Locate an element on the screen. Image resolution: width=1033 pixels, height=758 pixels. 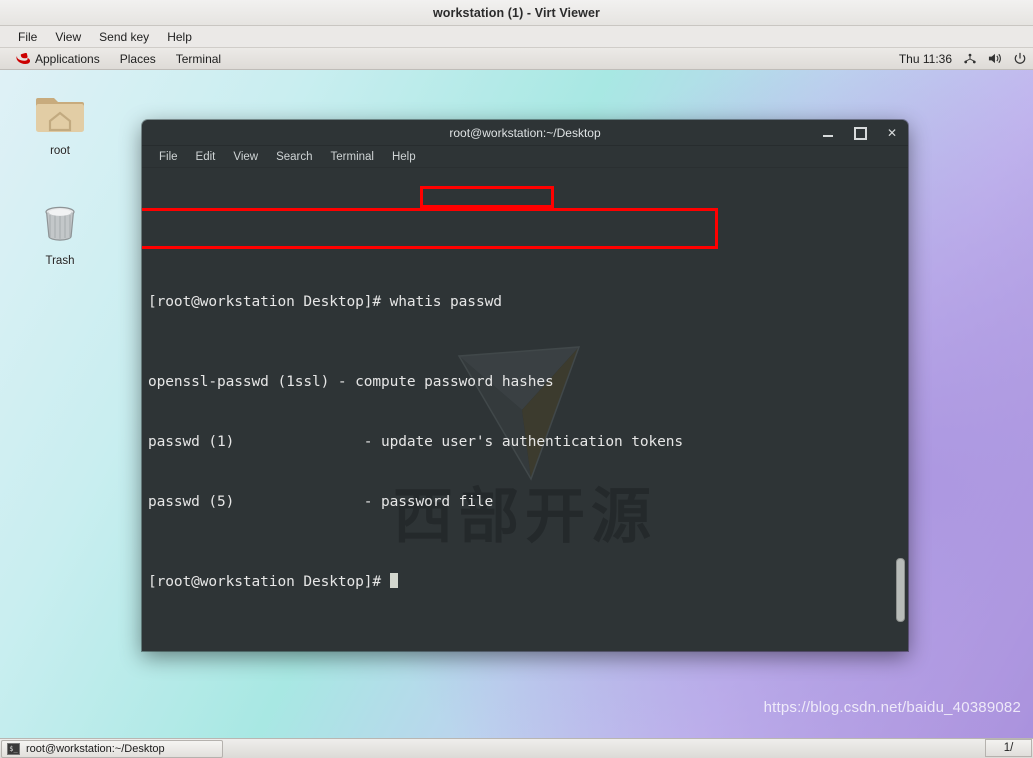
places-menu: Places is located at coordinates (138, 59).